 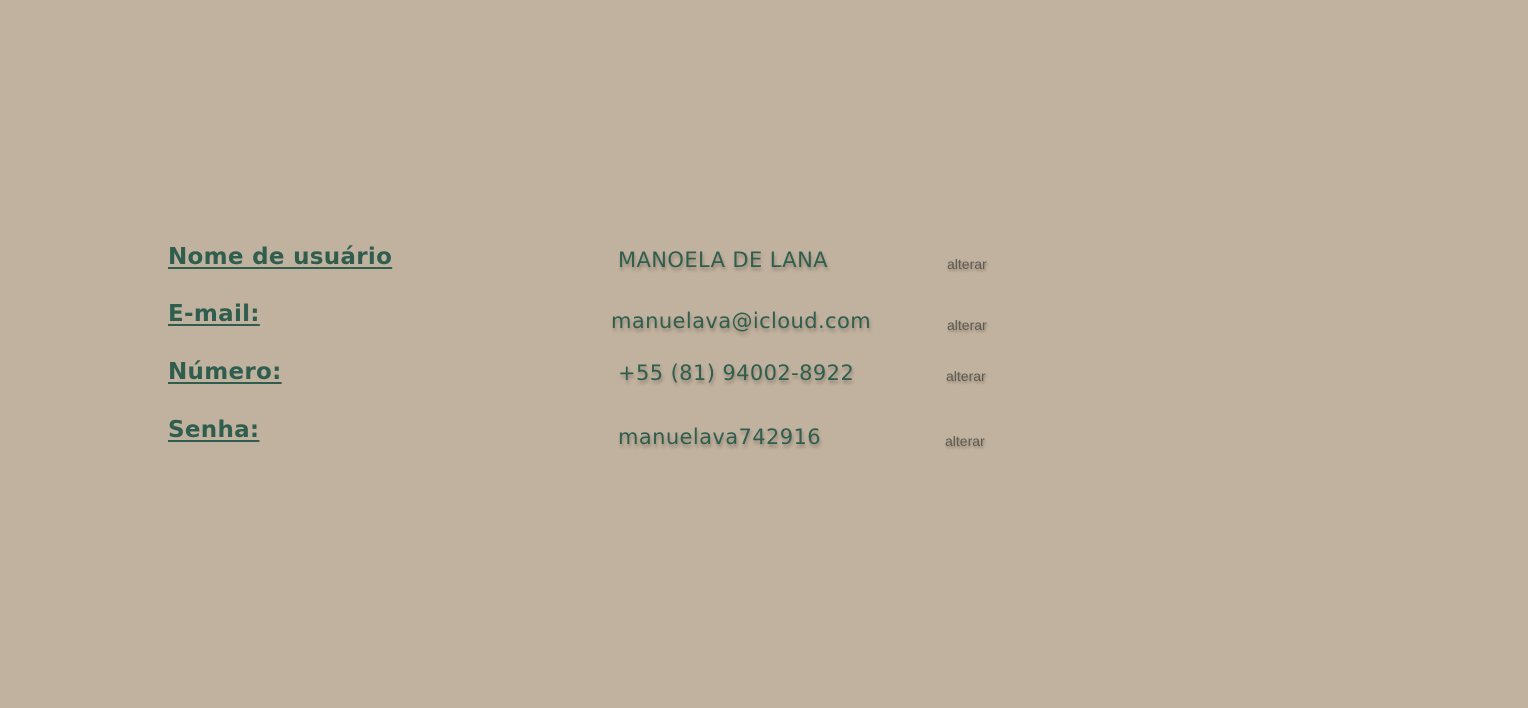 I want to click on change-email-link: alterar, so click(x=967, y=325).